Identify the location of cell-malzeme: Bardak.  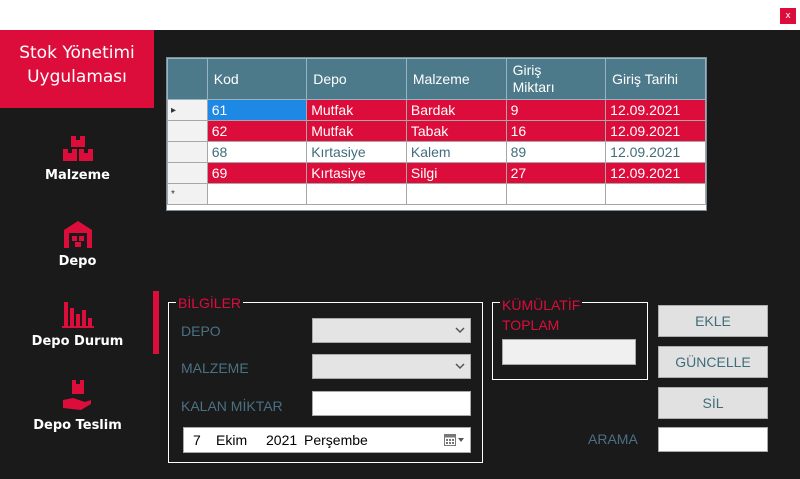
(456, 110).